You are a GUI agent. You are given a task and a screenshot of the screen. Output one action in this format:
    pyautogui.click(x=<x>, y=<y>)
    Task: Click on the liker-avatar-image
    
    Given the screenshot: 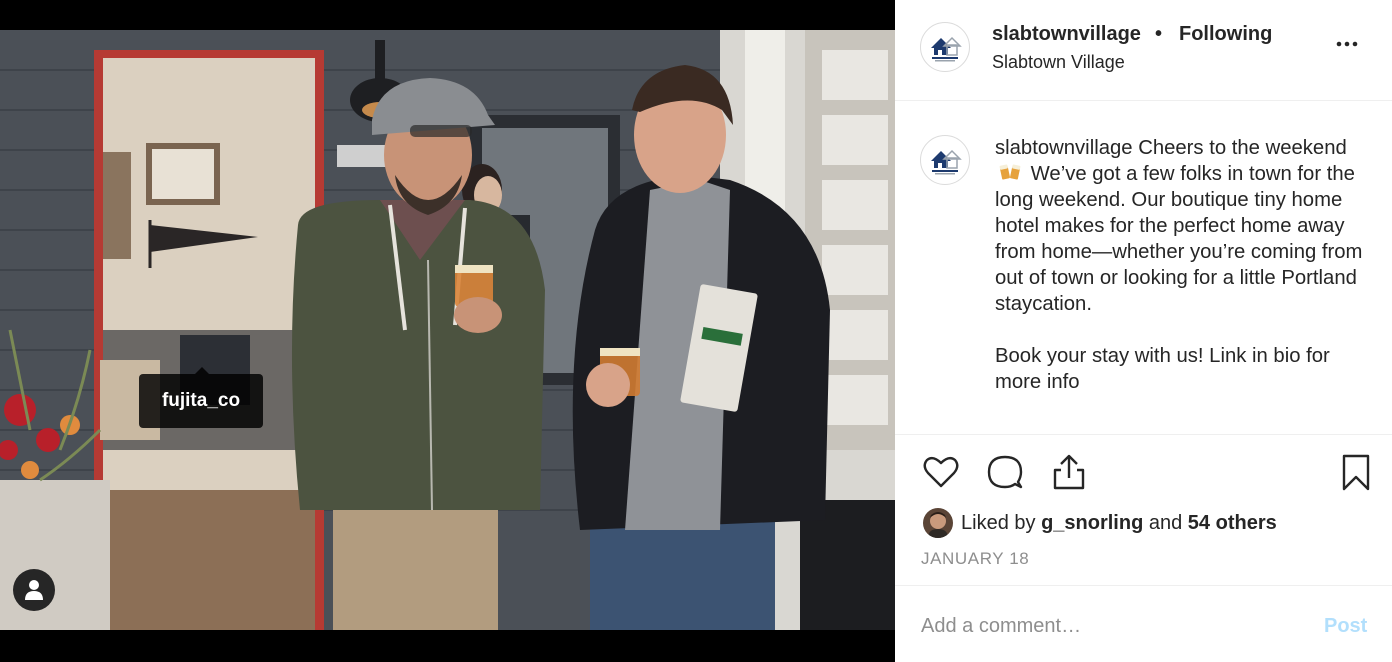 What is the action you would take?
    pyautogui.click(x=938, y=523)
    